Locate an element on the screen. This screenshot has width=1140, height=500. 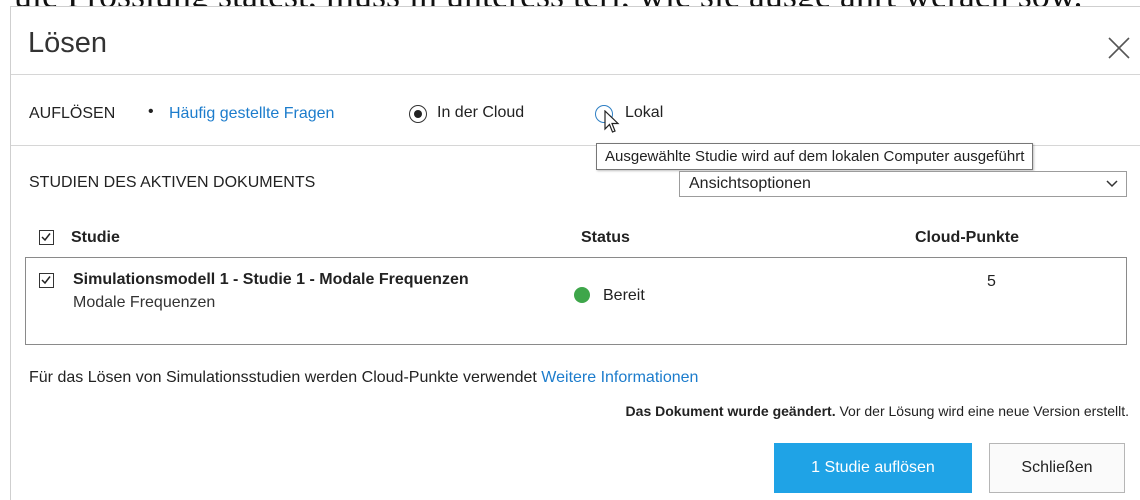
close-icon is located at coordinates (1119, 48).